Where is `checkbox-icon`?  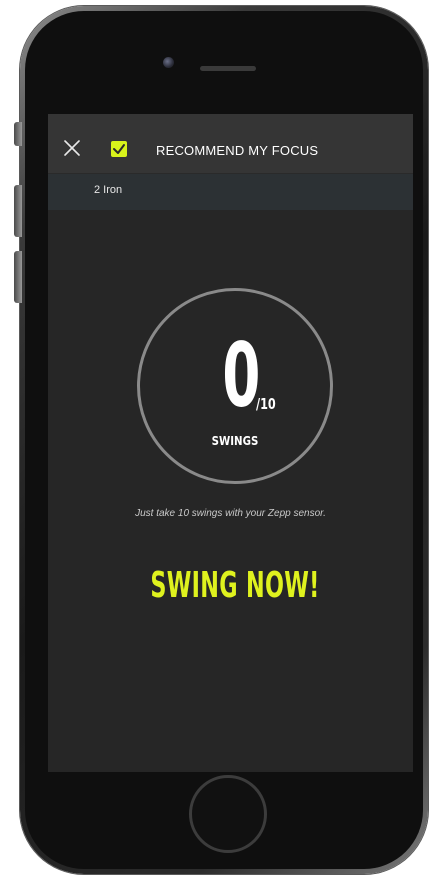 checkbox-icon is located at coordinates (119, 149).